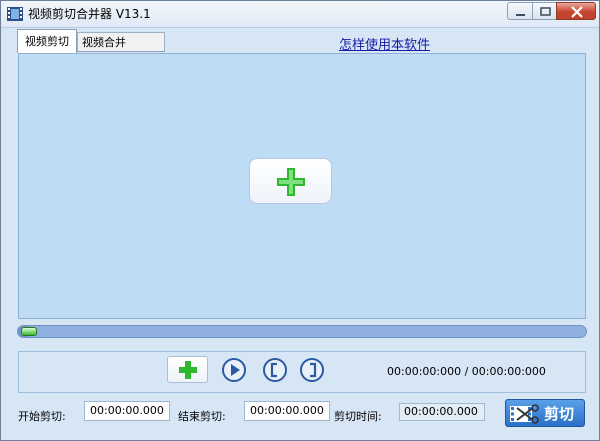  I want to click on mark-out-button, so click(312, 370).